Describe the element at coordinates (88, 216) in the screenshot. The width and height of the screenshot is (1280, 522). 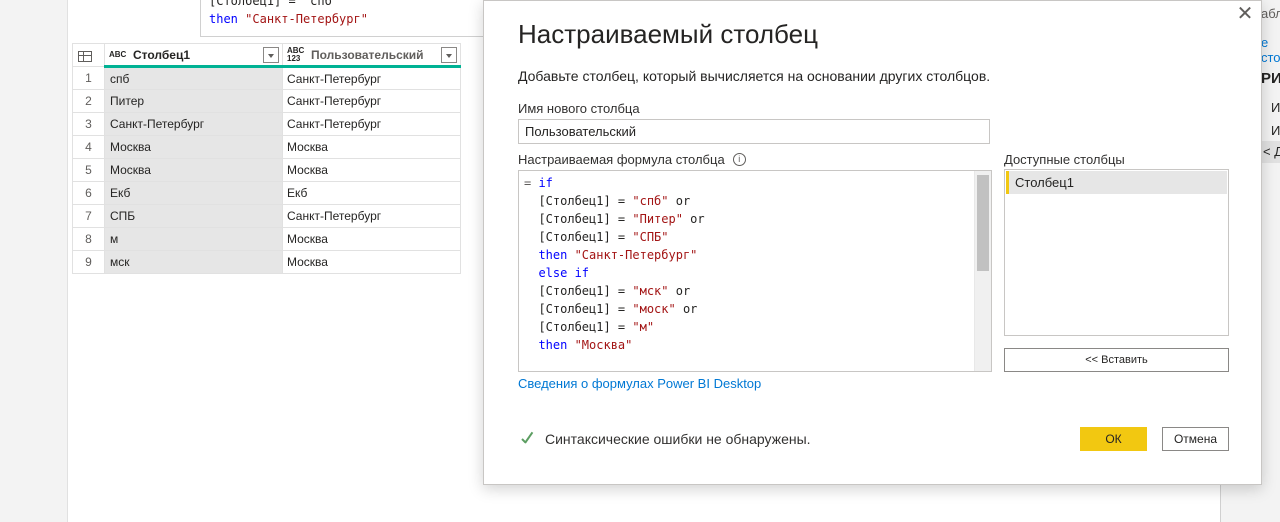
I see `row-number: 7` at that location.